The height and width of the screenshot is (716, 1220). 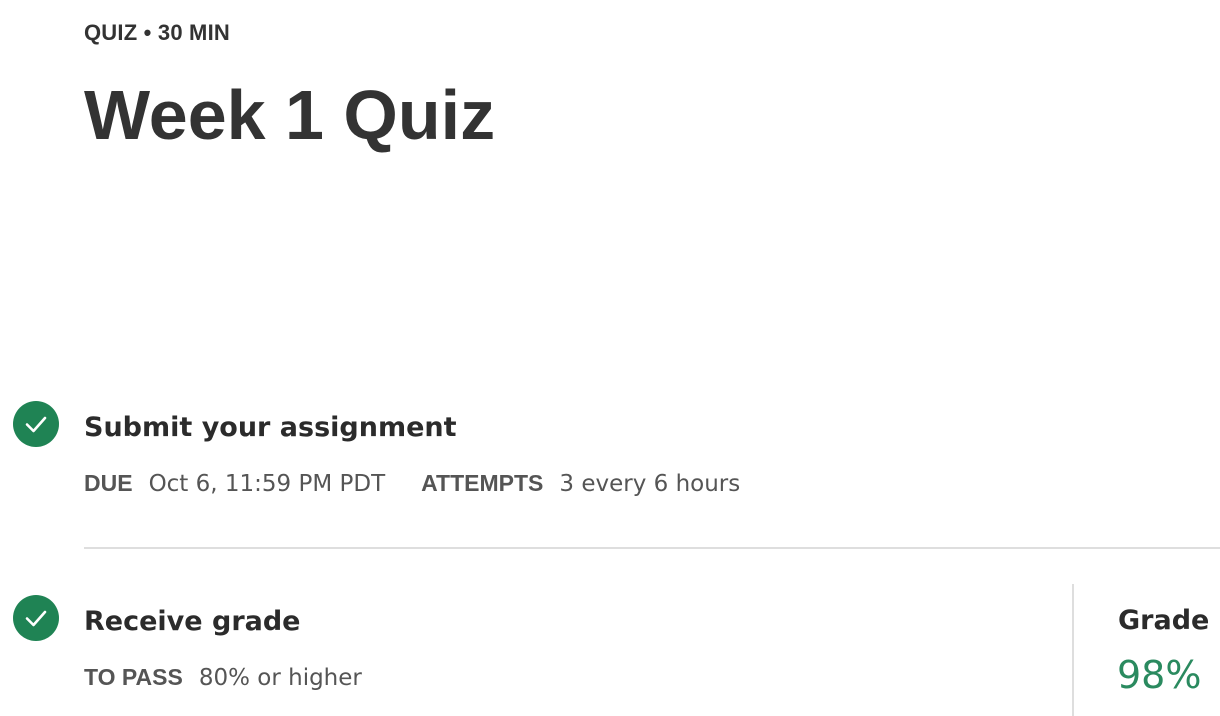 What do you see at coordinates (482, 483) in the screenshot?
I see `attempts-label: ATTEMPTS` at bounding box center [482, 483].